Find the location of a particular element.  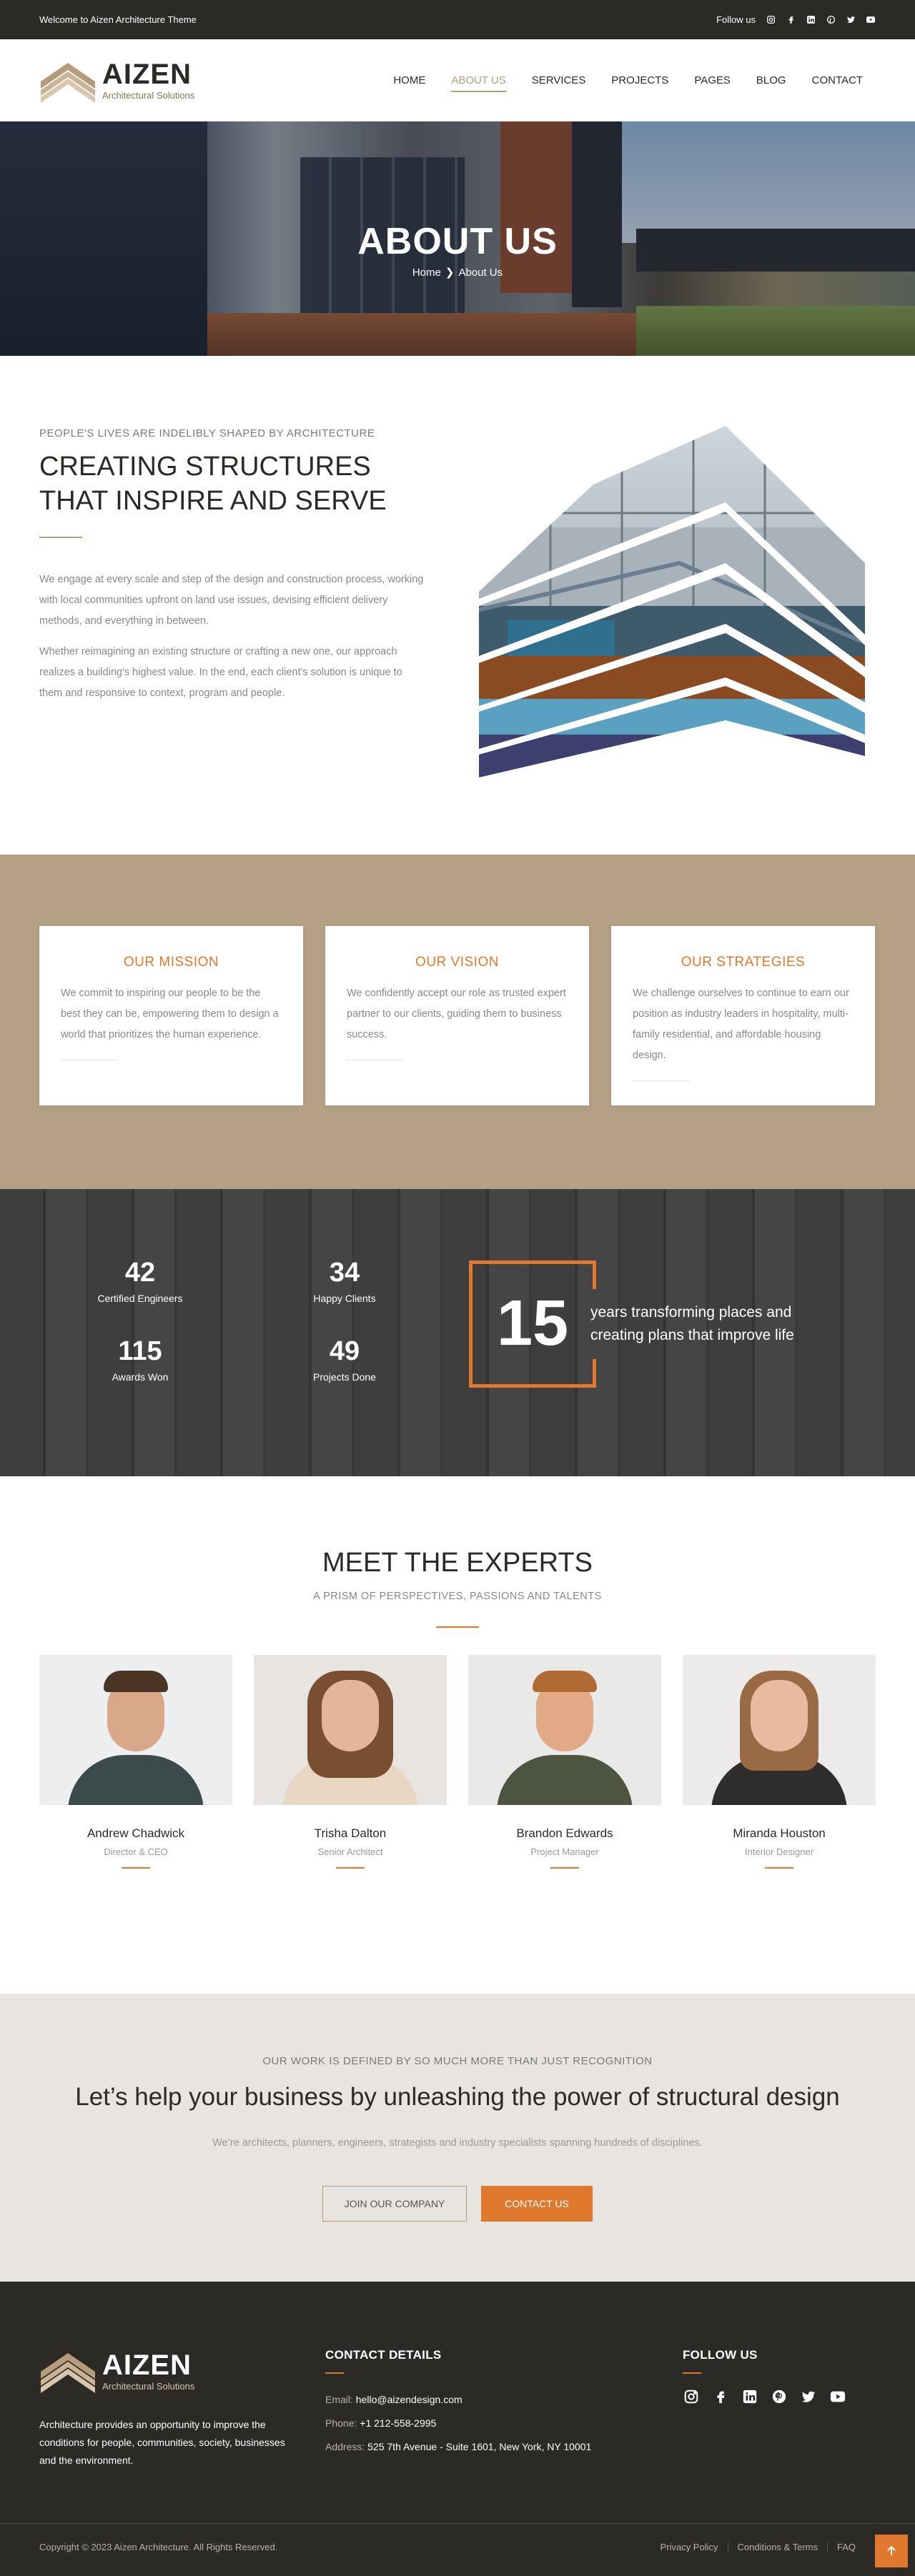

breadcrumb-home: Home is located at coordinates (426, 273).